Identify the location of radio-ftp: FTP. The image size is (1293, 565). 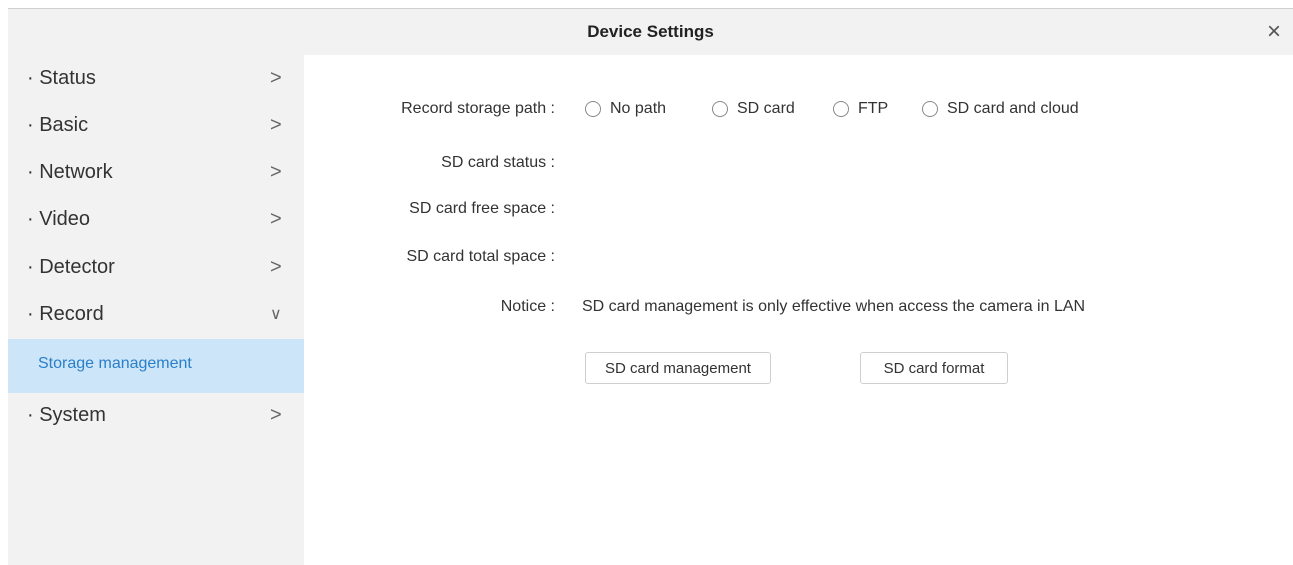
(860, 109).